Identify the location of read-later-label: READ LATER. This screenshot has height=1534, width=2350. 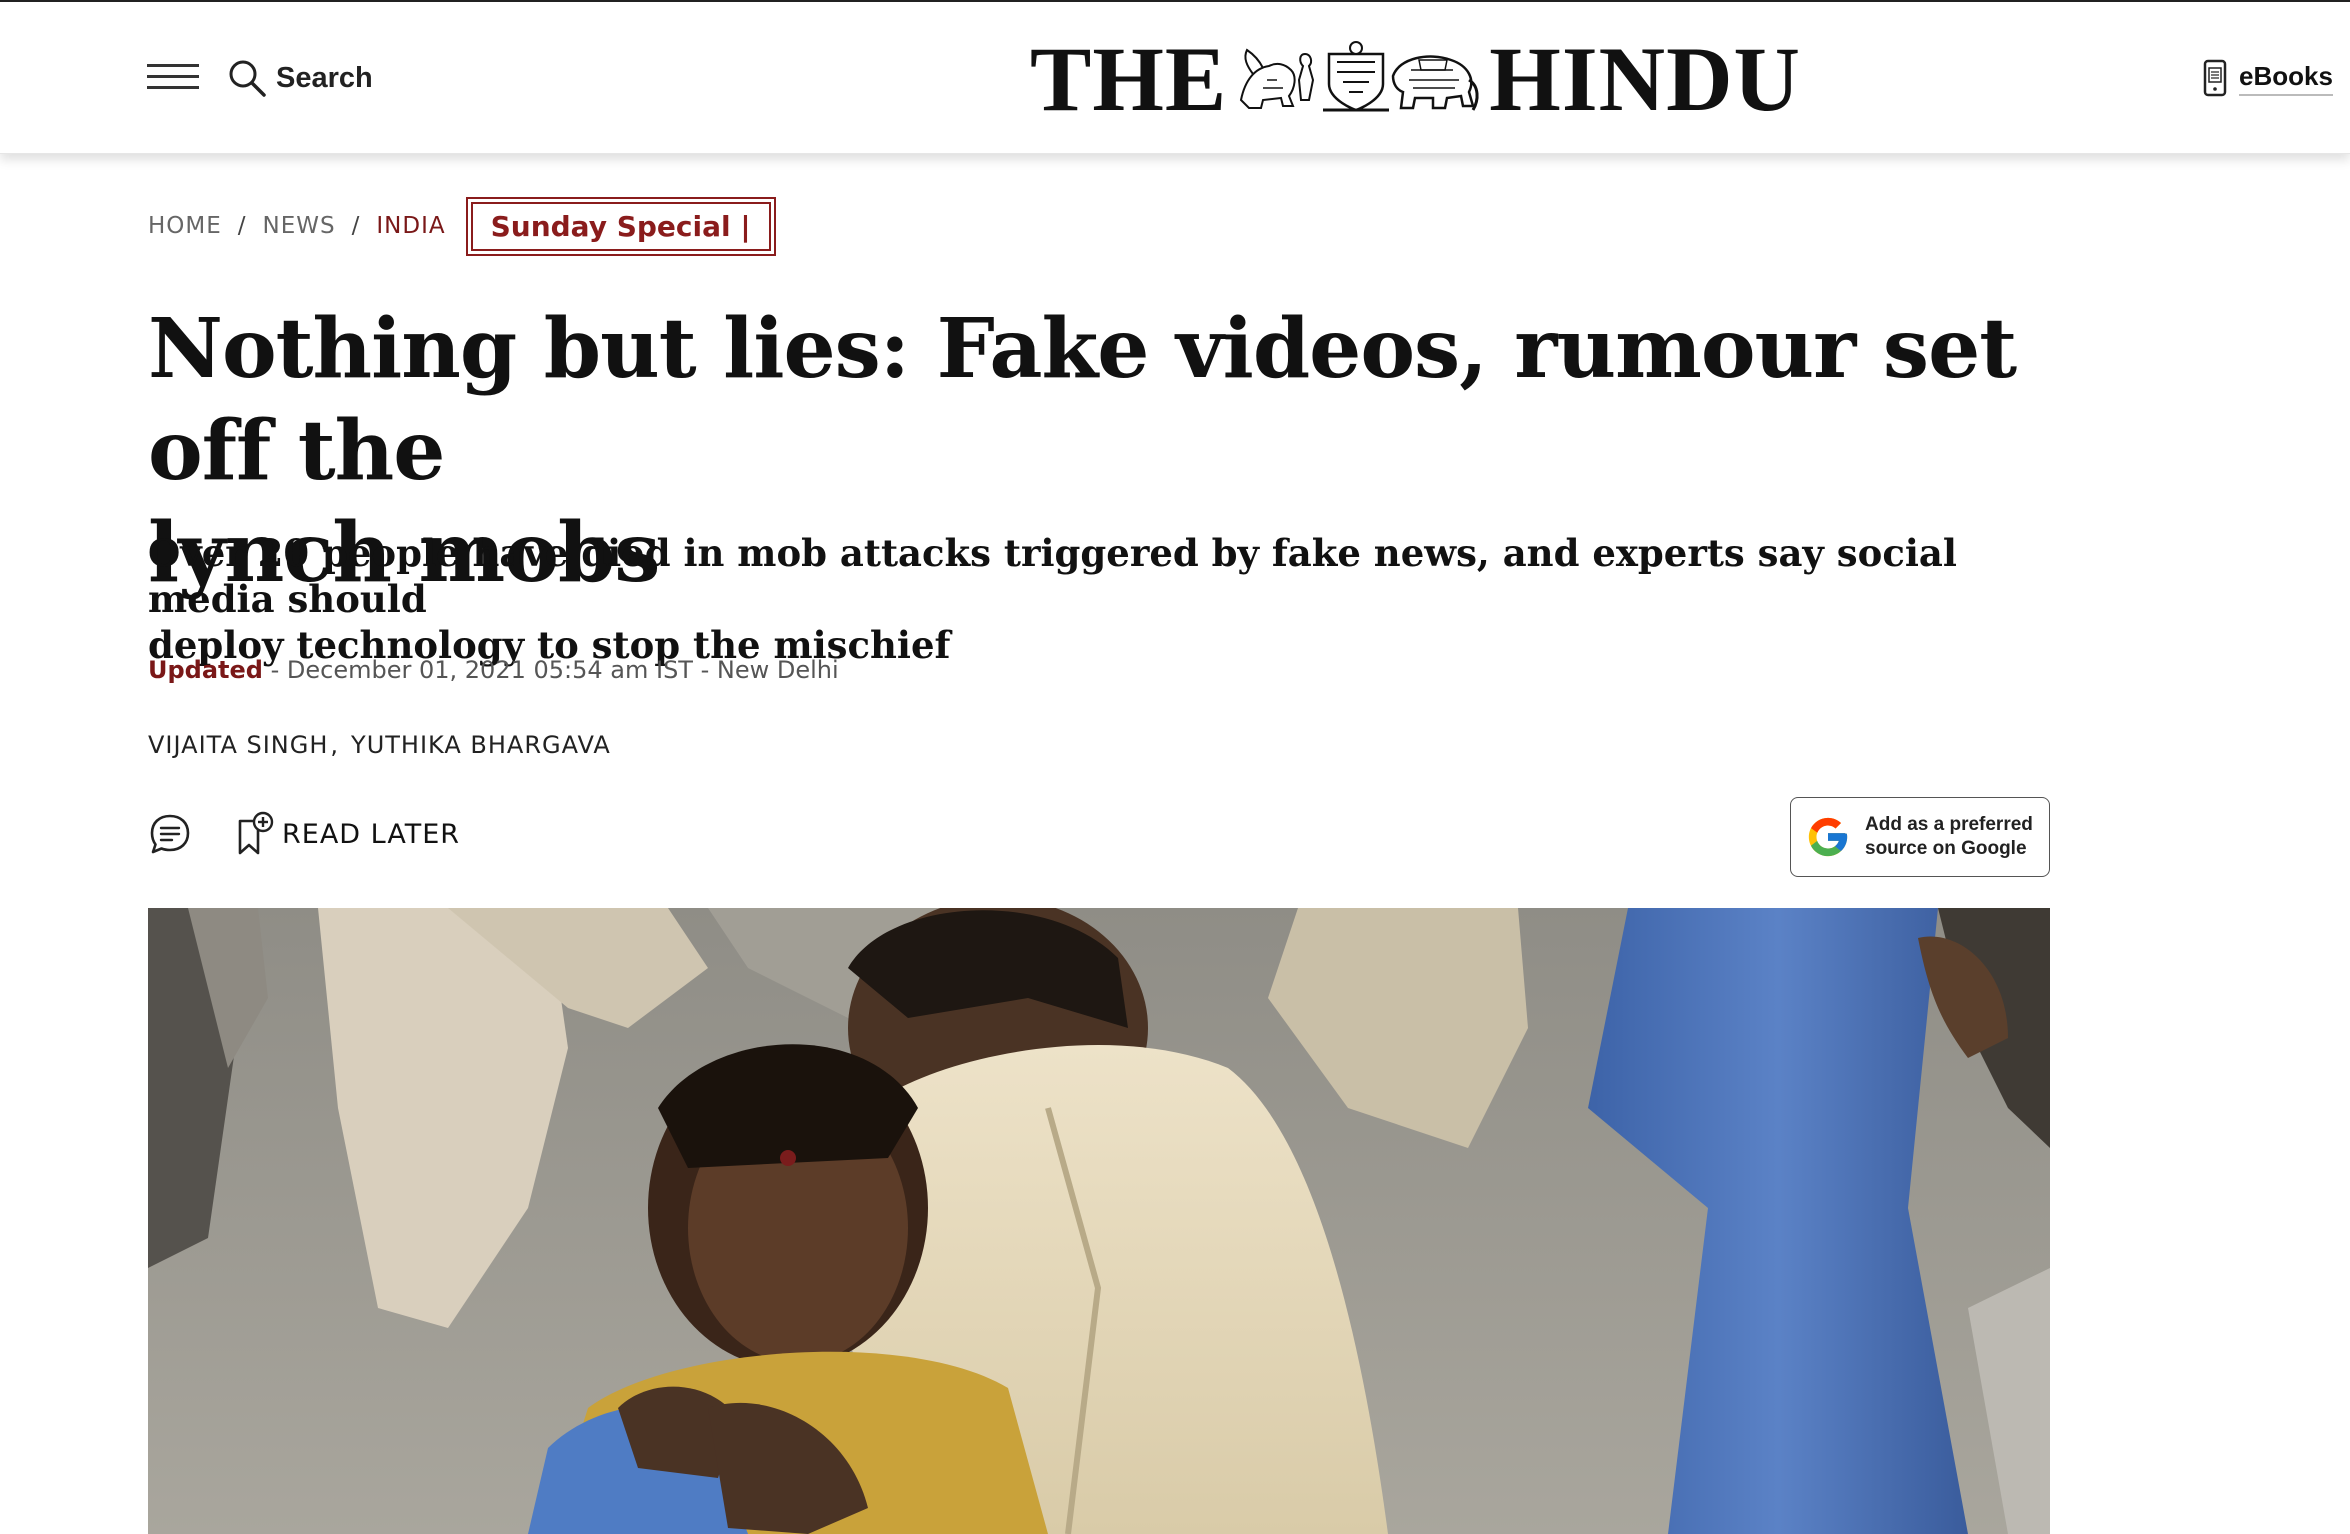
(371, 834).